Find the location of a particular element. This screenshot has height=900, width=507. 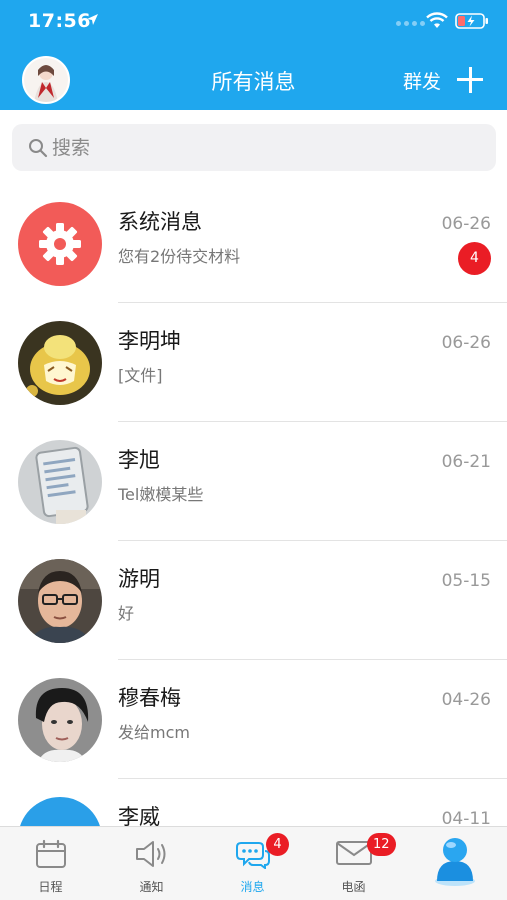

tab-label: 通知 is located at coordinates (151, 887).